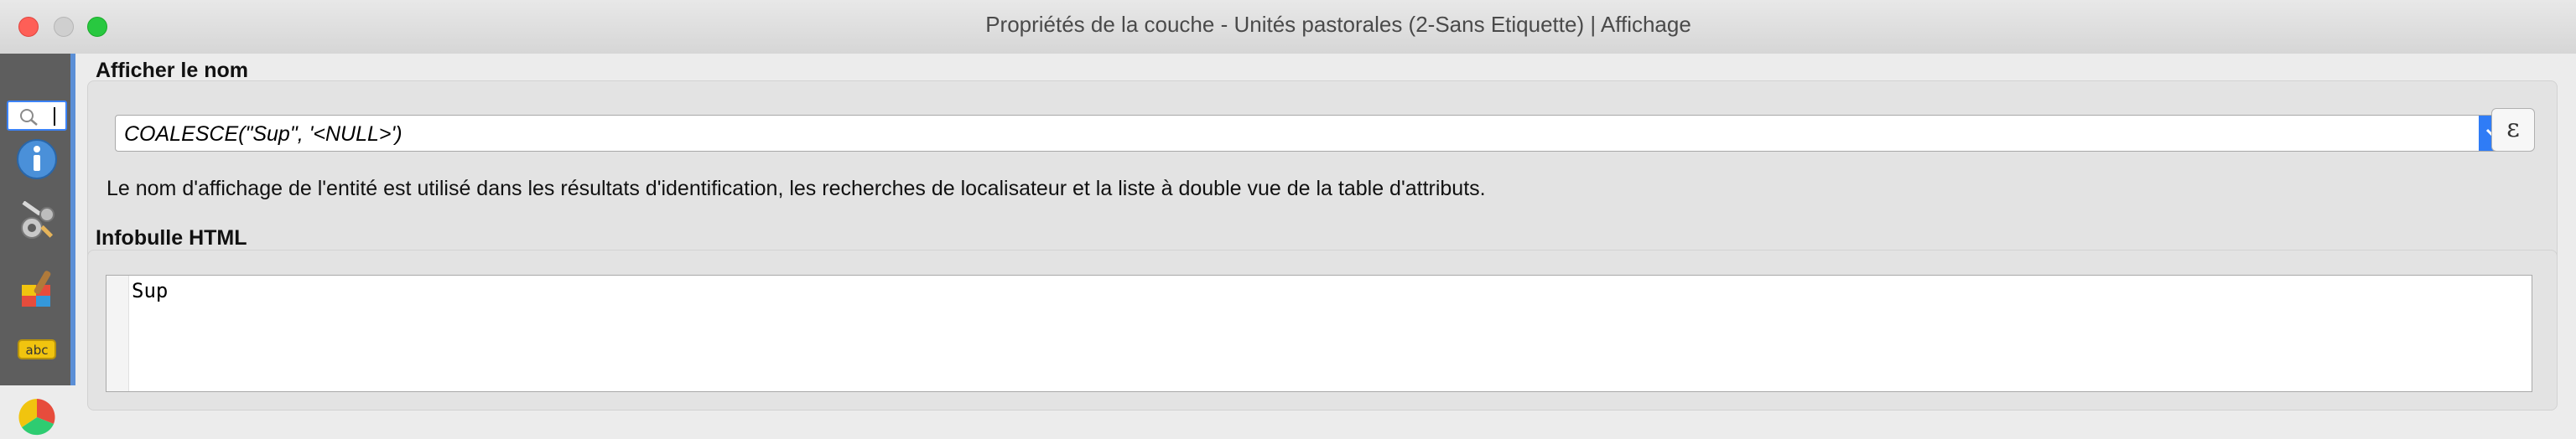  Describe the element at coordinates (37, 223) in the screenshot. I see `source-settings-icon` at that location.